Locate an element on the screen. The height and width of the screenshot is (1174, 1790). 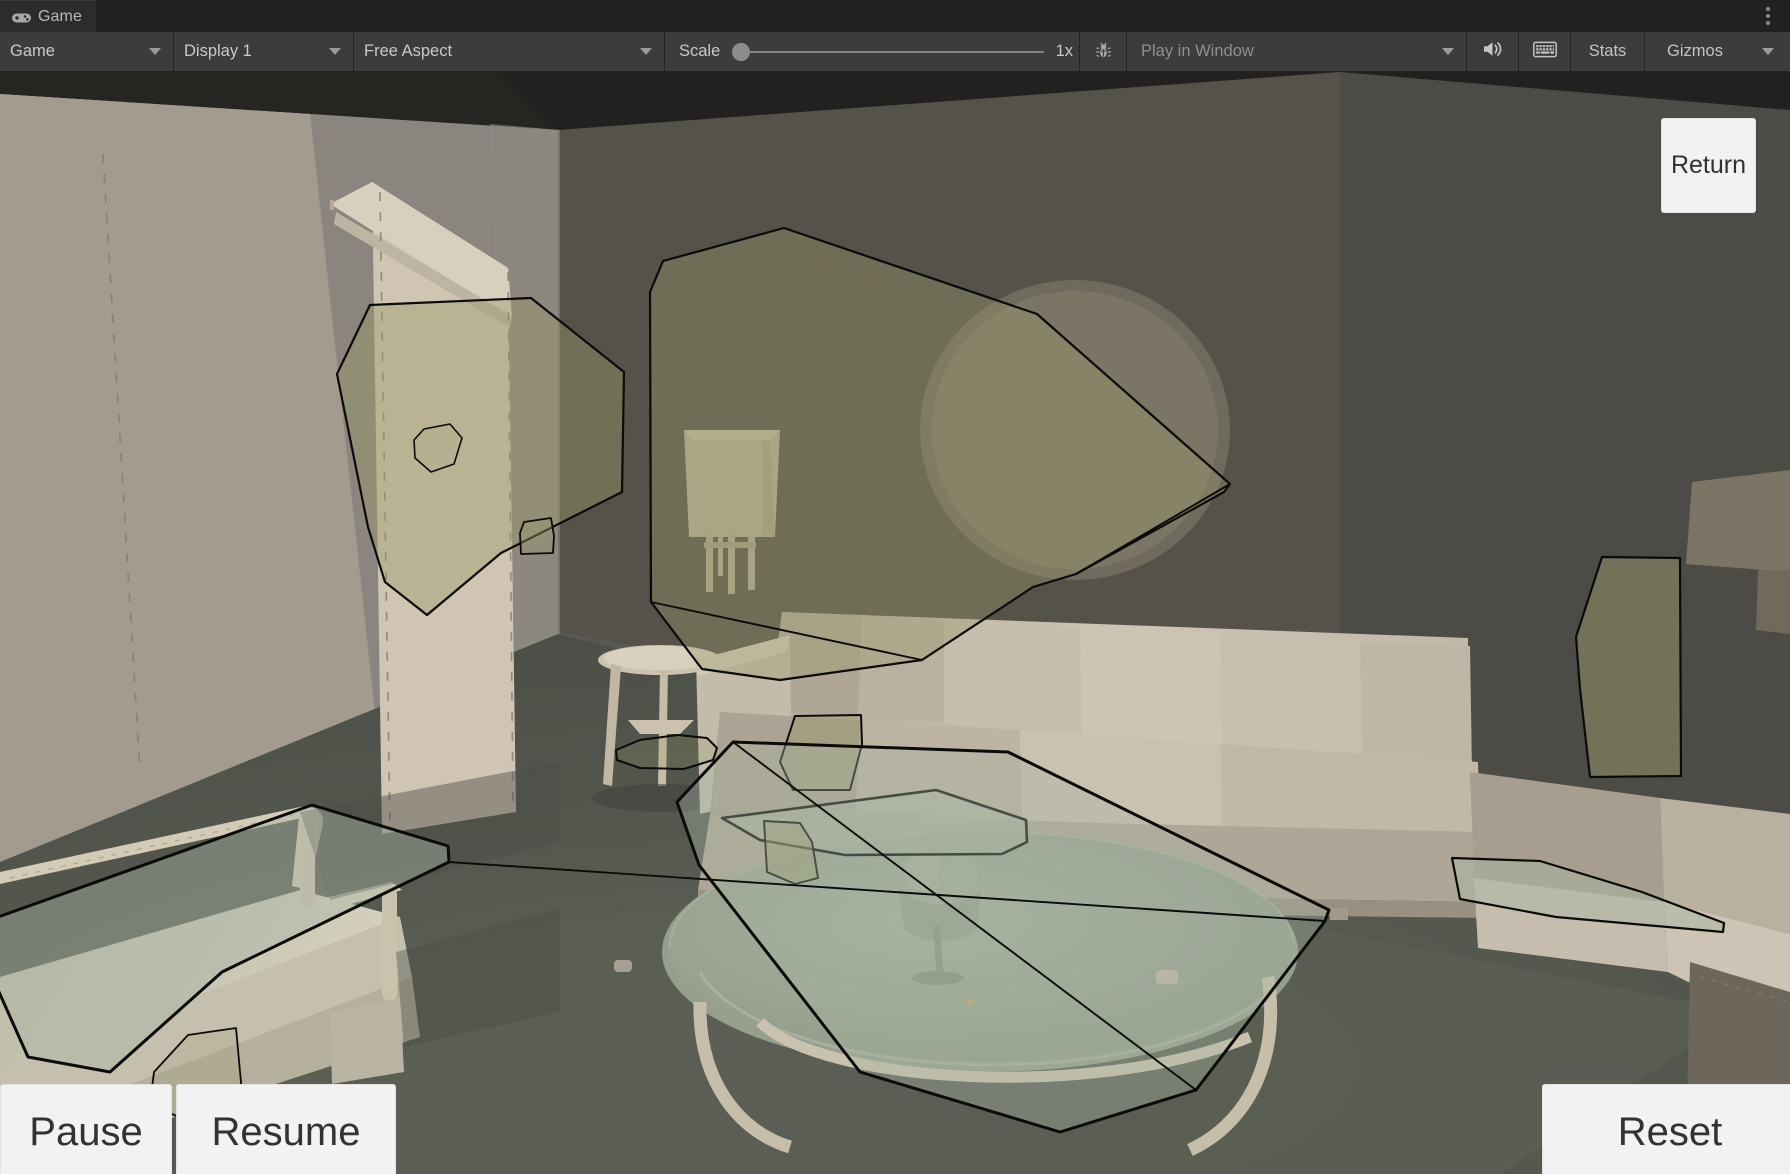
bug-icon is located at coordinates (1103, 52).